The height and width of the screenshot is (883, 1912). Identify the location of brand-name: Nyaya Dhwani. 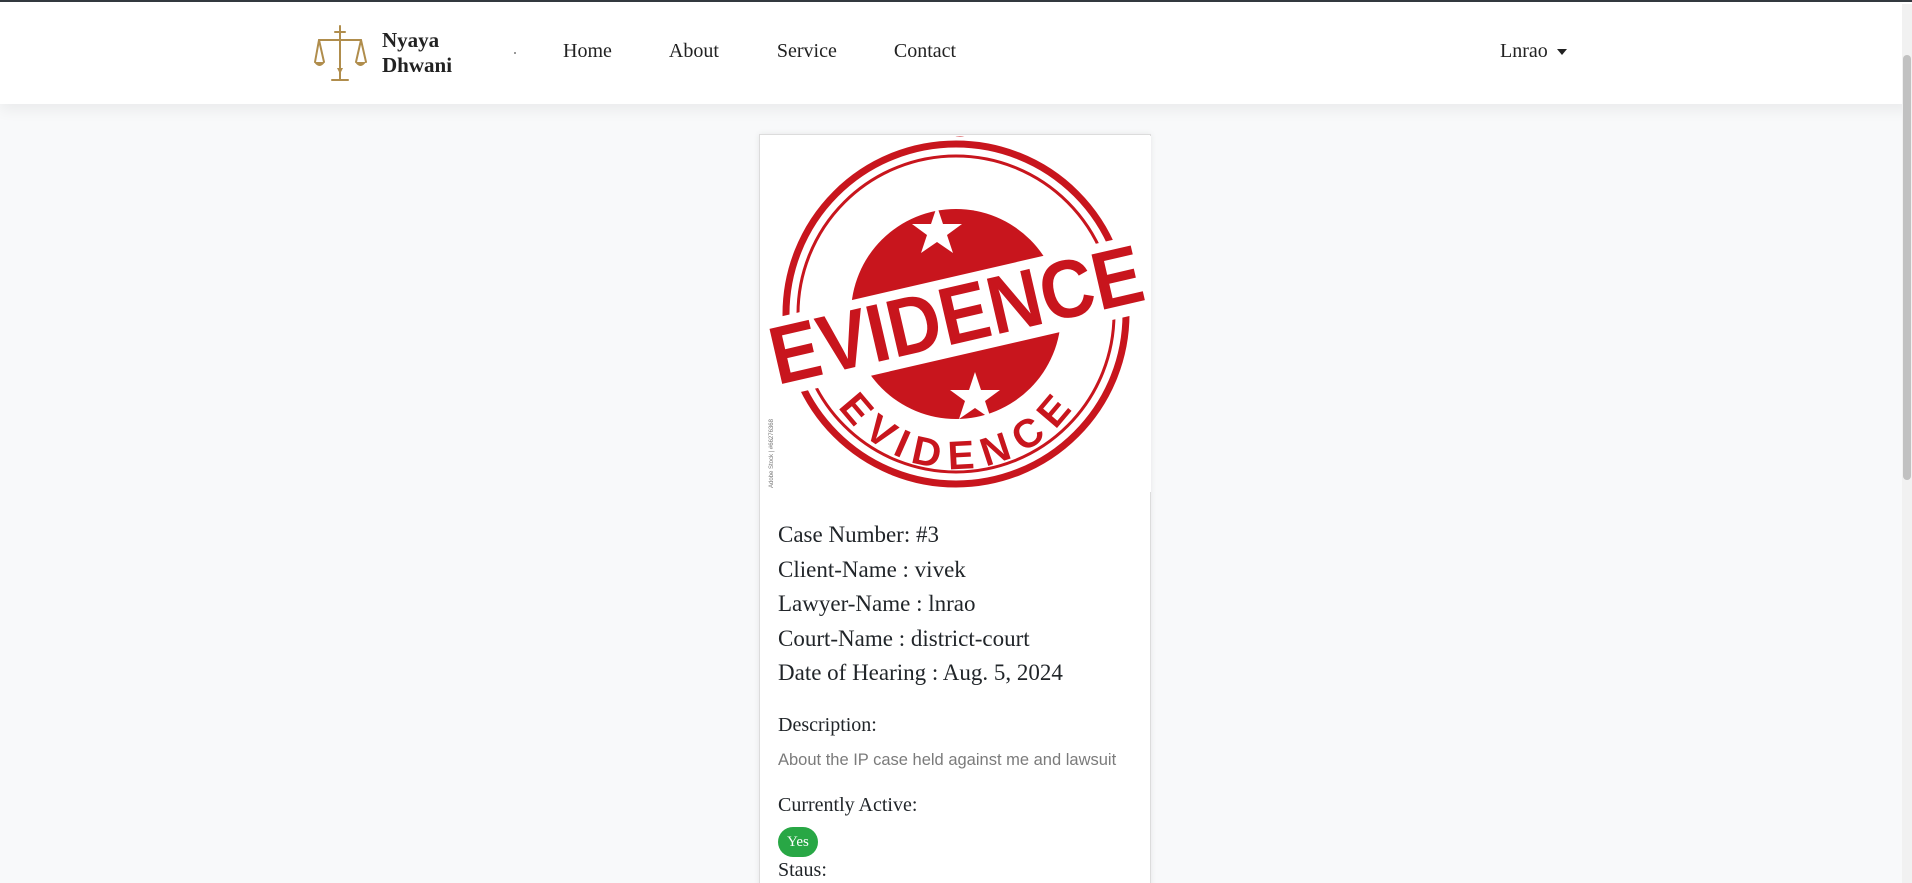
(417, 53).